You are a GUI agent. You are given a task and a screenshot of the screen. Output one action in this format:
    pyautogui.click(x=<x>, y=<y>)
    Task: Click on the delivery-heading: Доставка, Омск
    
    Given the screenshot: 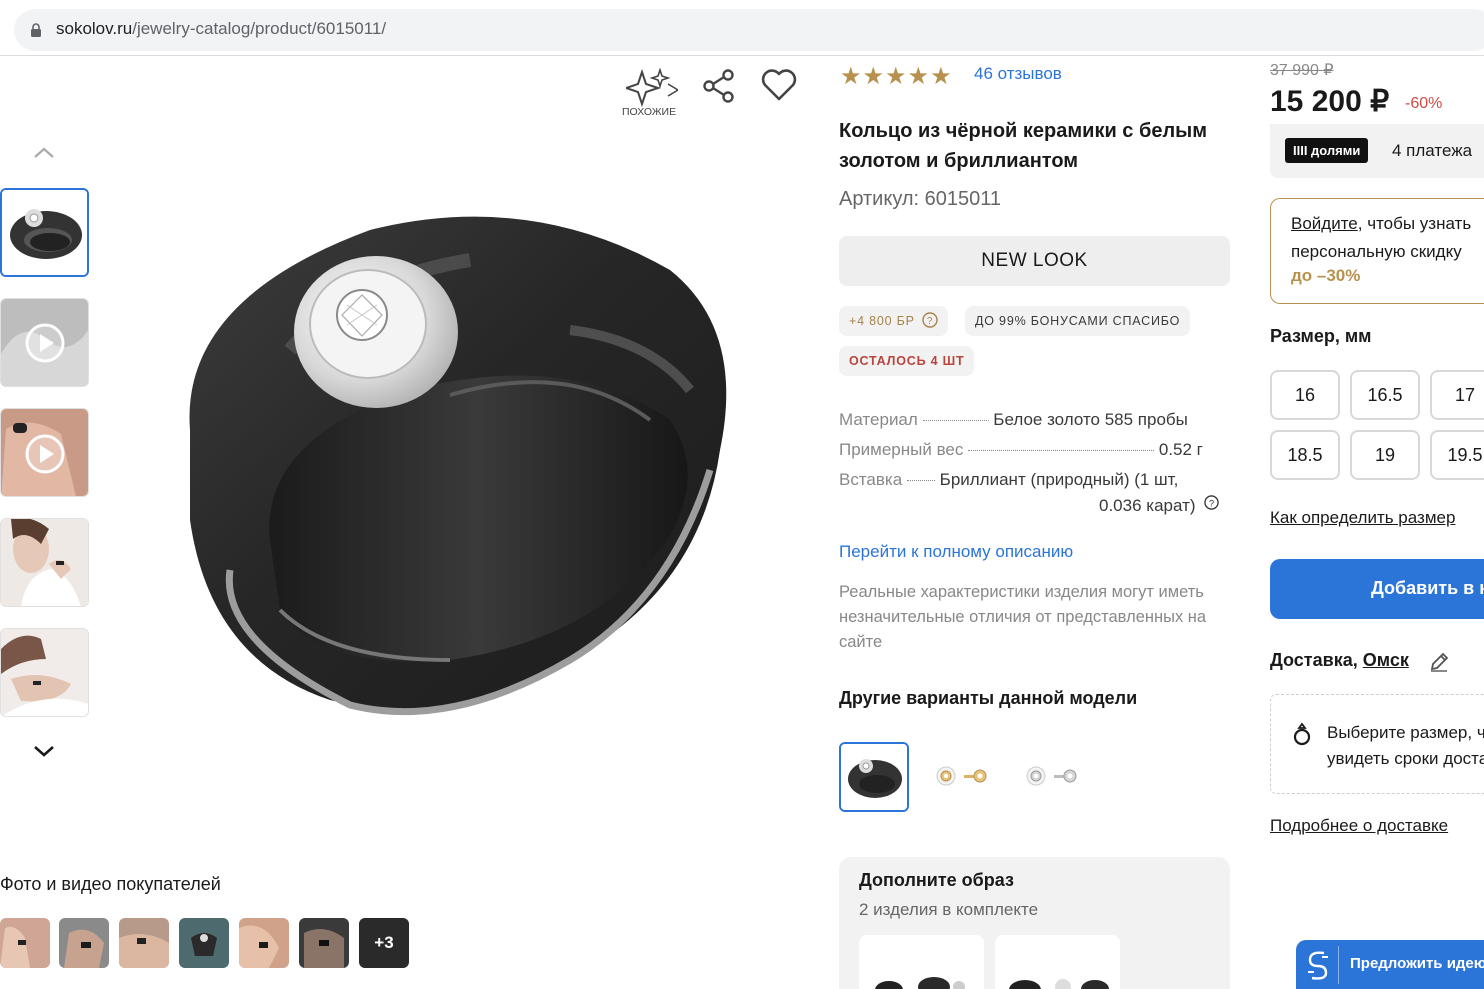 What is the action you would take?
    pyautogui.click(x=1339, y=660)
    